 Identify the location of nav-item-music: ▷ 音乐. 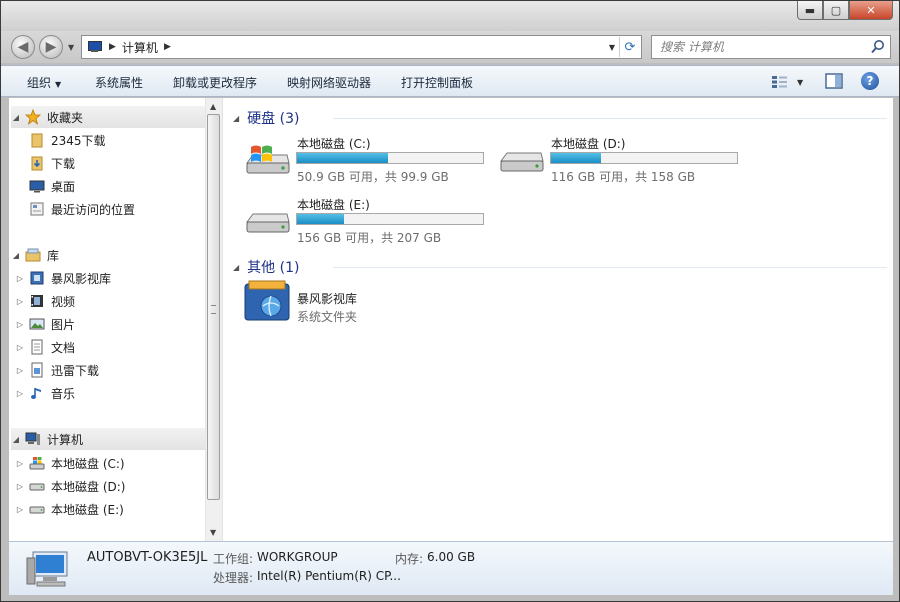
(111, 393).